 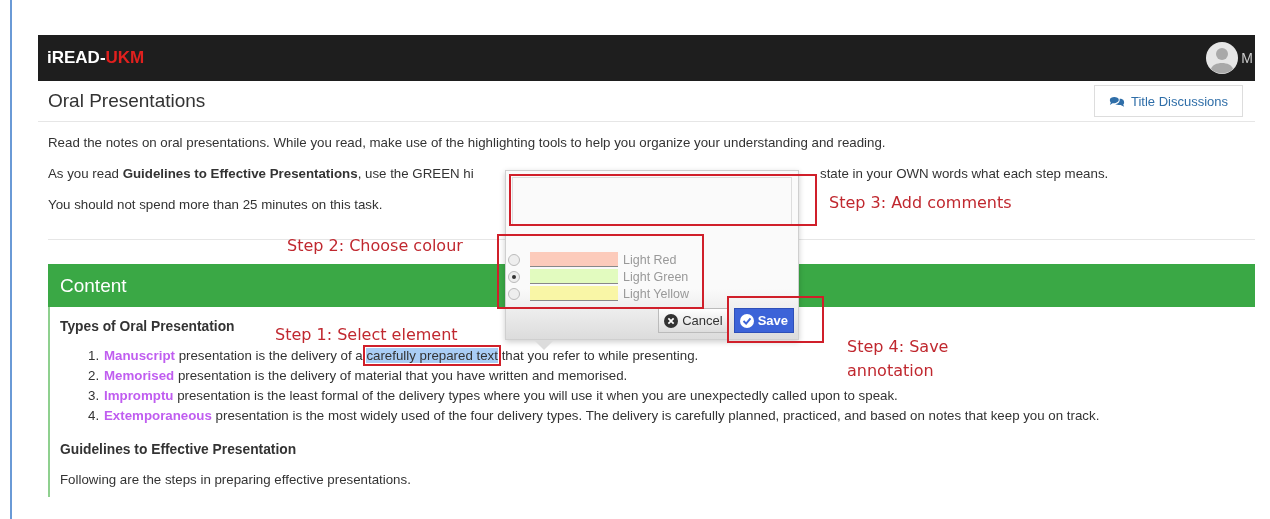 I want to click on content-title: Content, so click(x=93, y=285).